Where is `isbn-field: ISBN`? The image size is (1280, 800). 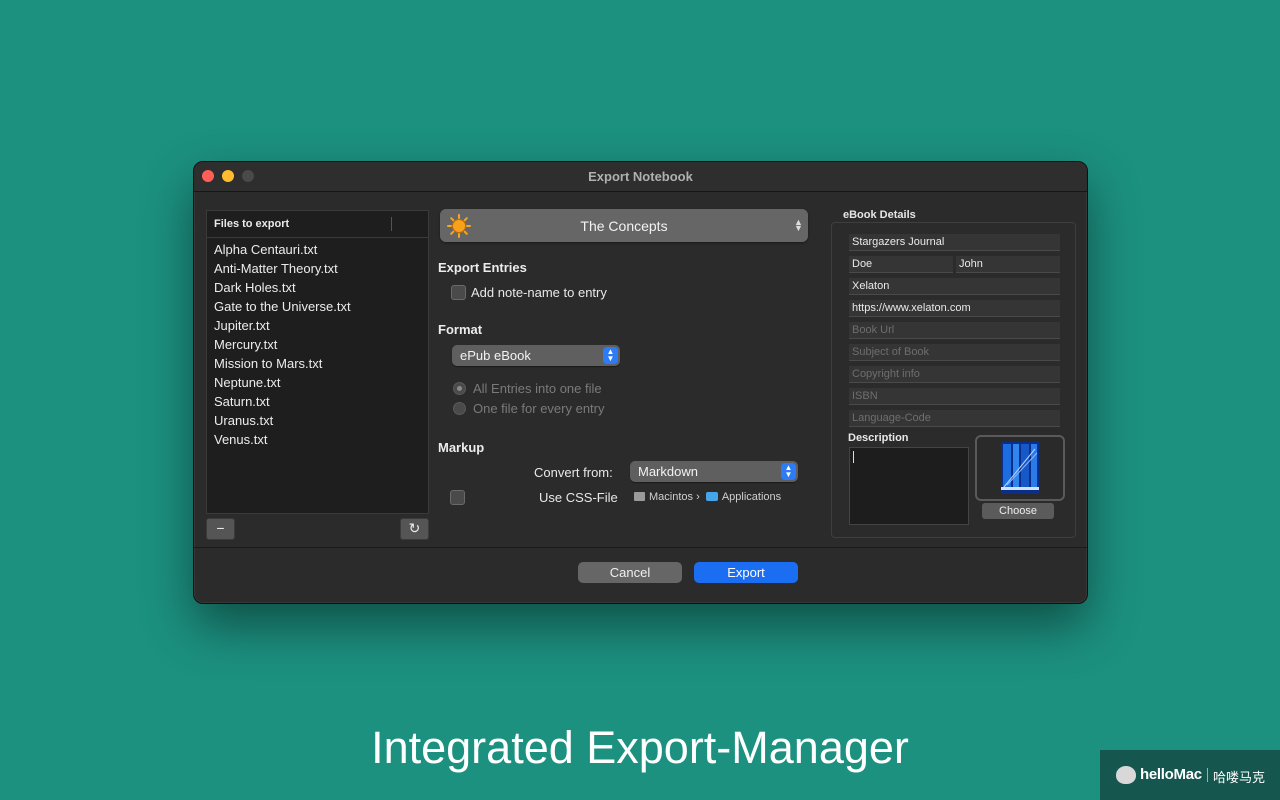 isbn-field: ISBN is located at coordinates (954, 396).